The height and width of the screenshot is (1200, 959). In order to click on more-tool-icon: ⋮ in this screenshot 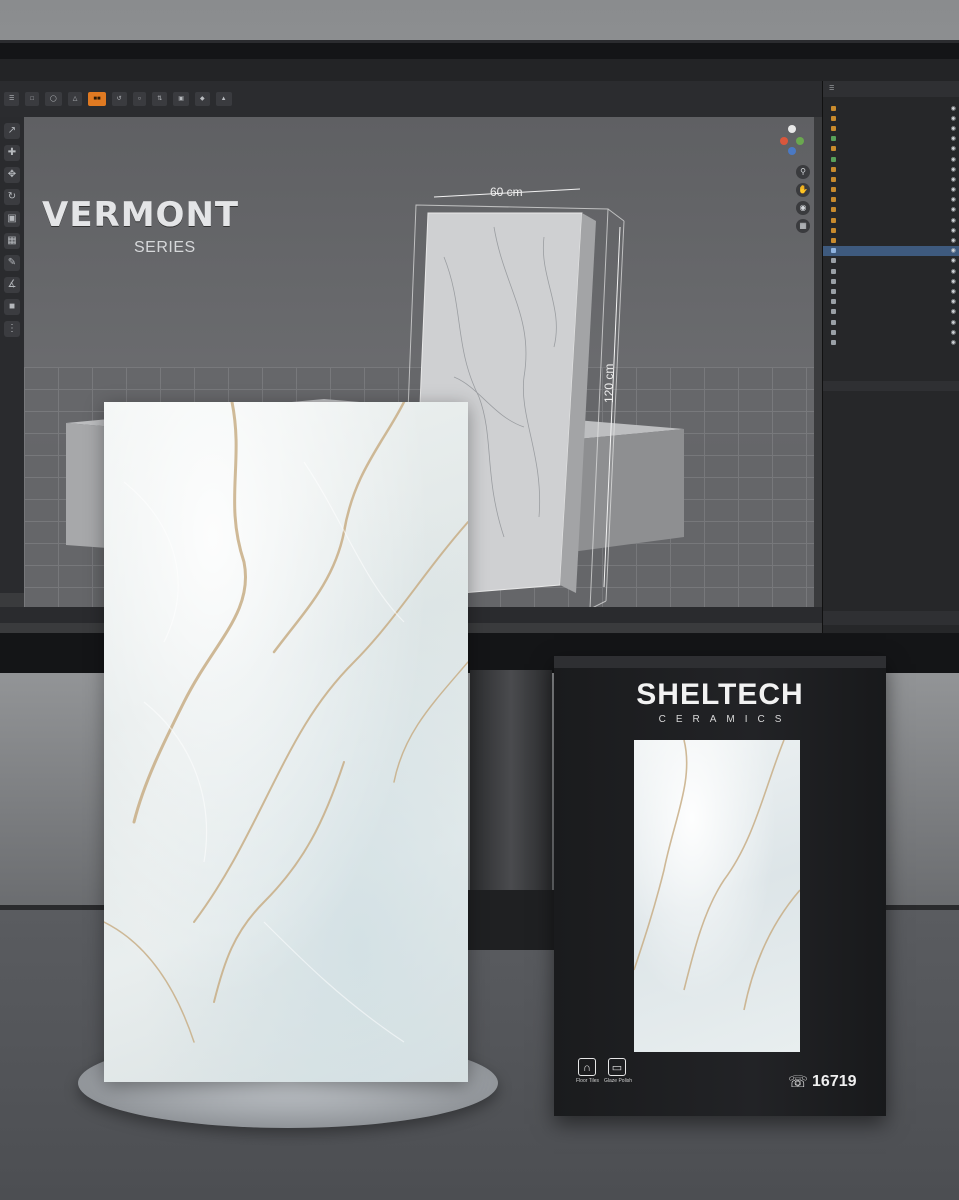, I will do `click(12, 329)`.